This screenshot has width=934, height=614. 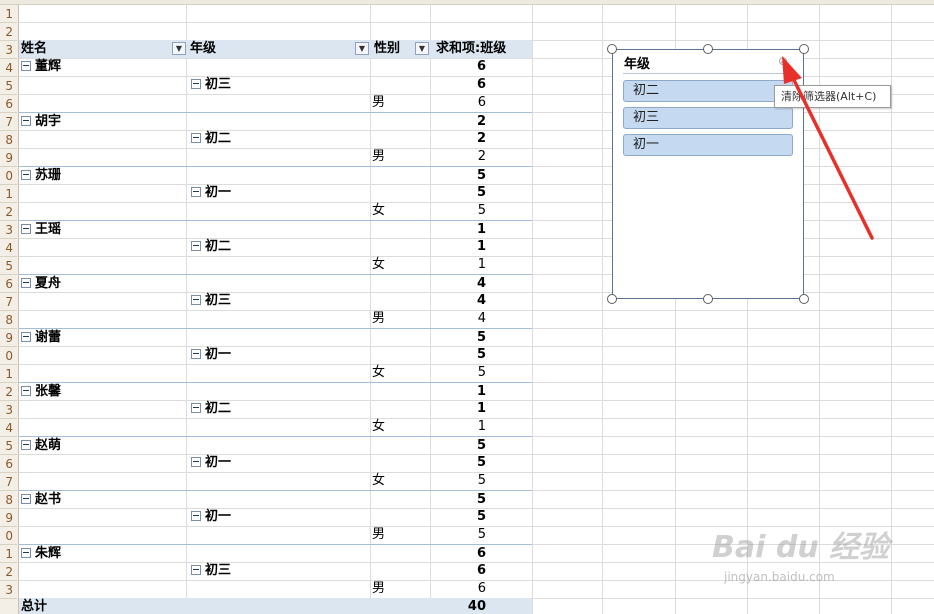 I want to click on pivot-row-name: 谢蕾 5, so click(x=275, y=337).